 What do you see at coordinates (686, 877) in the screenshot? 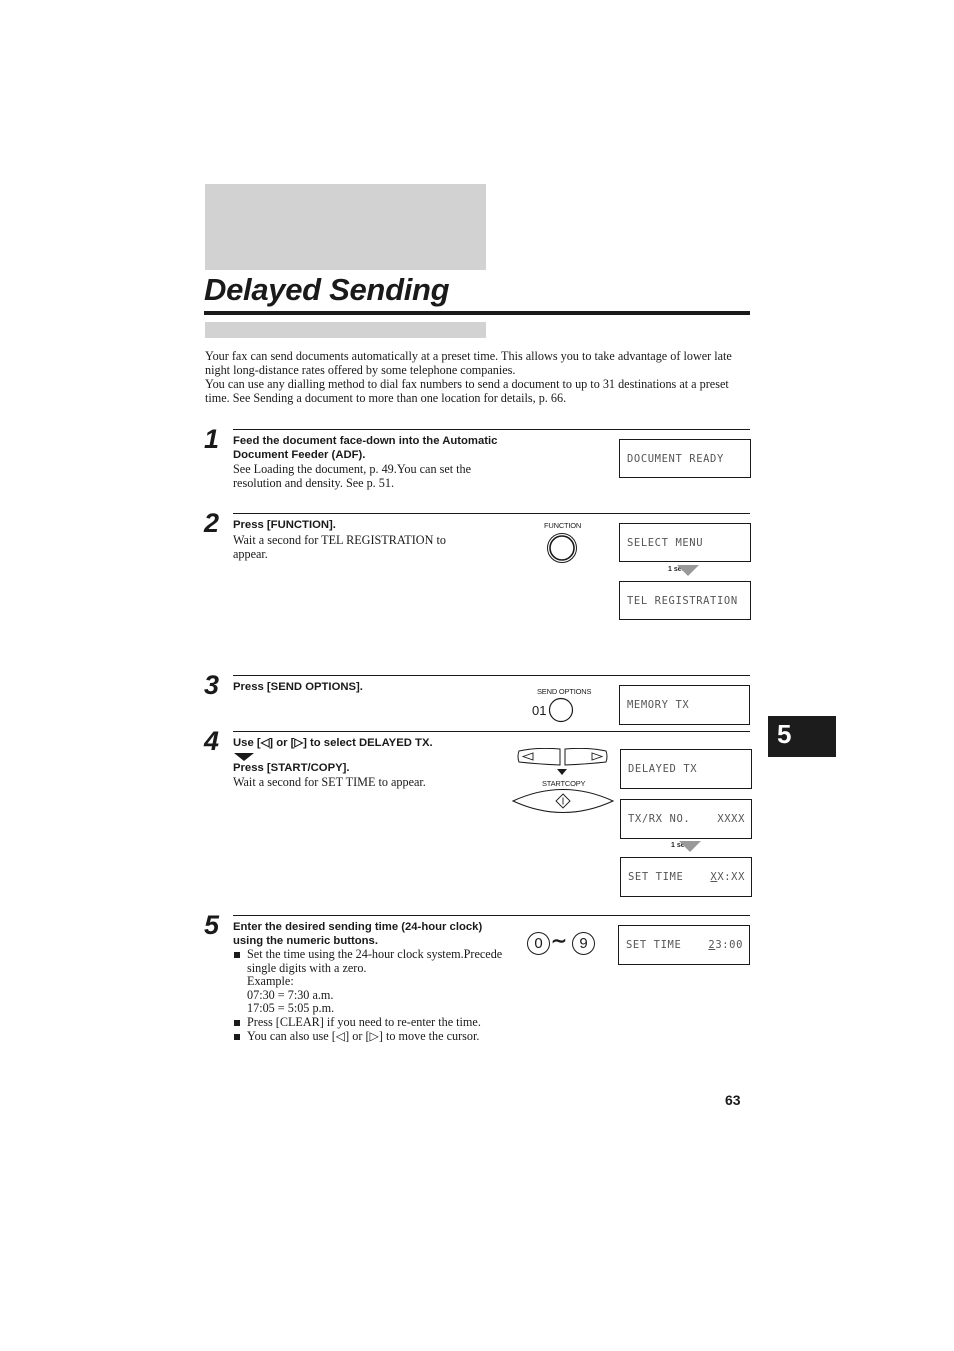
I see `lcd-display: SET TIME XX:XX` at bounding box center [686, 877].